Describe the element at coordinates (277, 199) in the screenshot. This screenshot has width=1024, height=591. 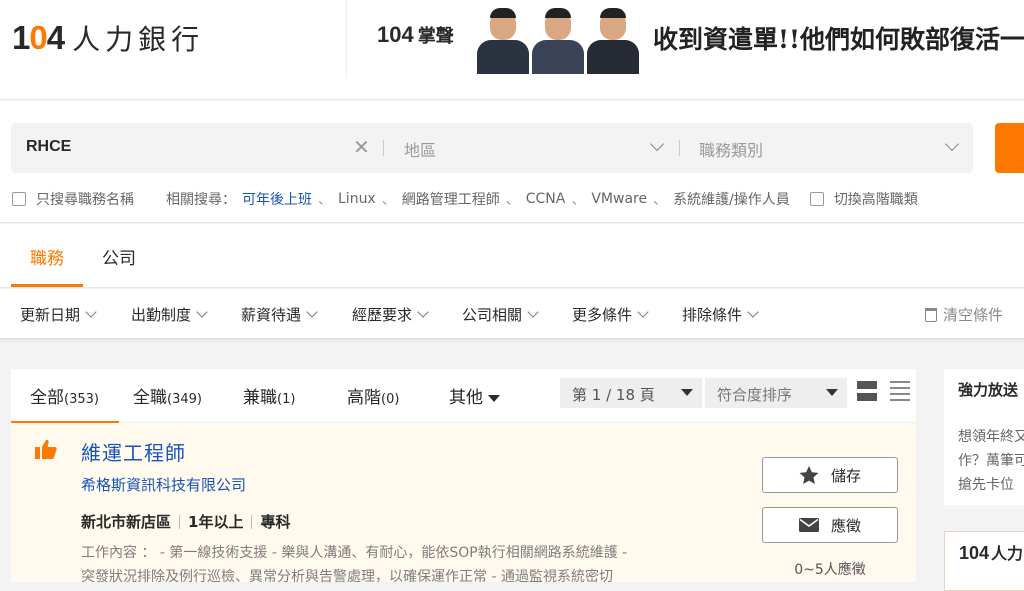
I see `related-link: 可年後上班` at that location.